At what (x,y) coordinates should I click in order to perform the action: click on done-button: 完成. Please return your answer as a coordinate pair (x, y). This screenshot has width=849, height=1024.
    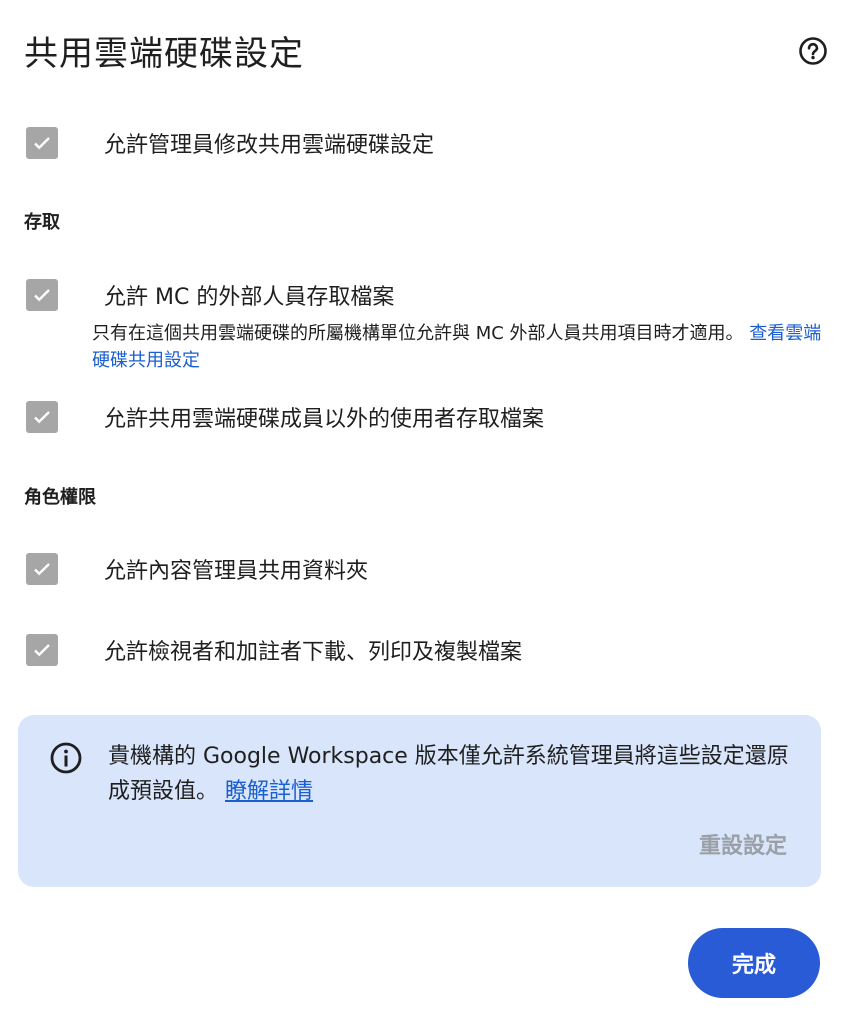
    Looking at the image, I should click on (754, 963).